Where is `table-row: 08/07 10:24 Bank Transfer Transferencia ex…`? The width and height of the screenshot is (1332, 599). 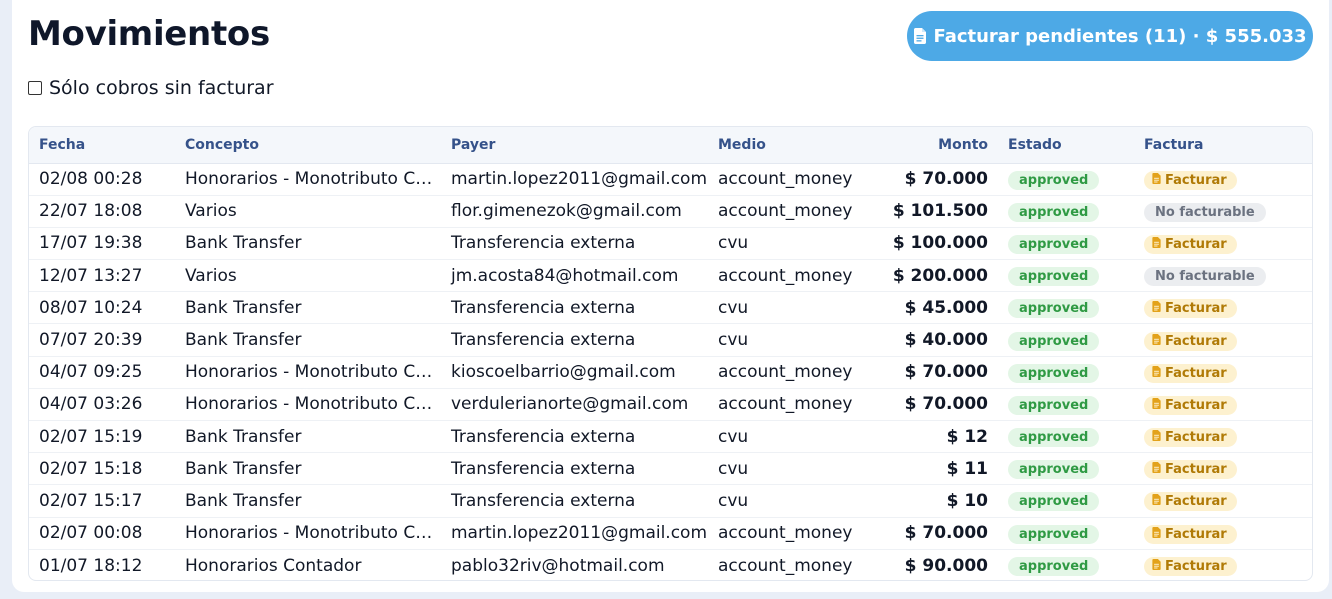
table-row: 08/07 10:24 Bank Transfer Transferencia ex… is located at coordinates (670, 308).